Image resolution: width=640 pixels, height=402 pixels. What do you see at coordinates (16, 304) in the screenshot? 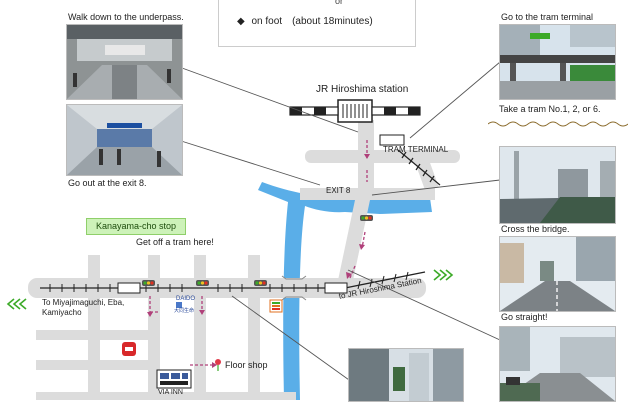
I see `green-arrow-left` at bounding box center [16, 304].